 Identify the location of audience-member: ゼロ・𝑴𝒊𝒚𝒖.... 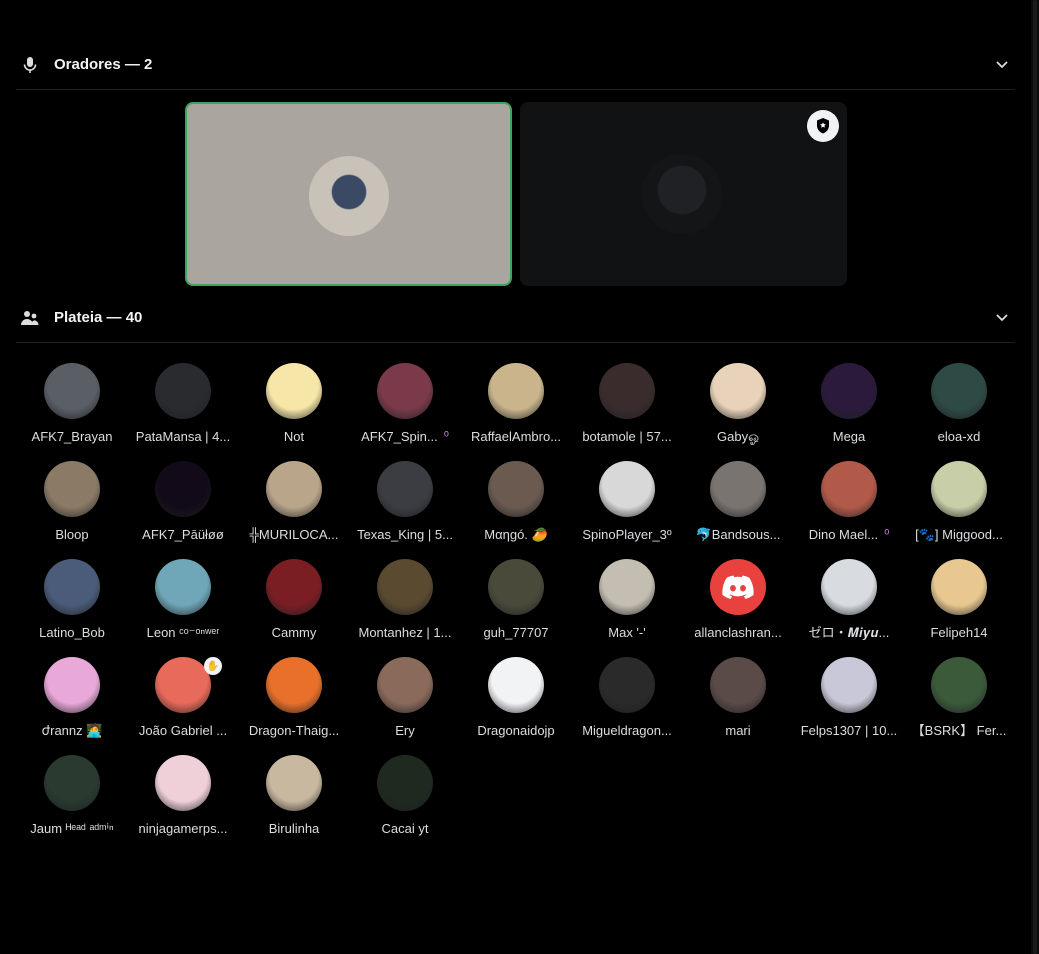
(849, 605).